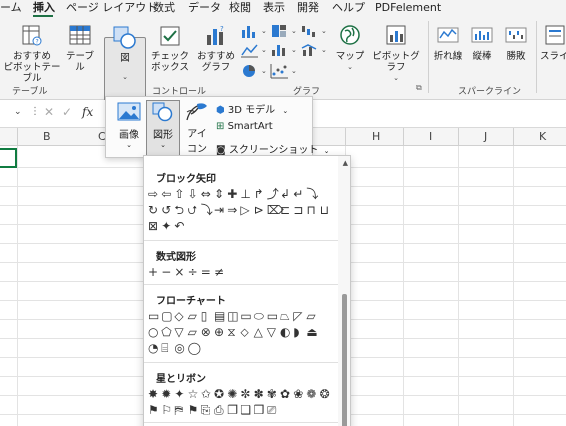  What do you see at coordinates (129, 125) in the screenshot?
I see `pictures-button: 画像 ⌄` at bounding box center [129, 125].